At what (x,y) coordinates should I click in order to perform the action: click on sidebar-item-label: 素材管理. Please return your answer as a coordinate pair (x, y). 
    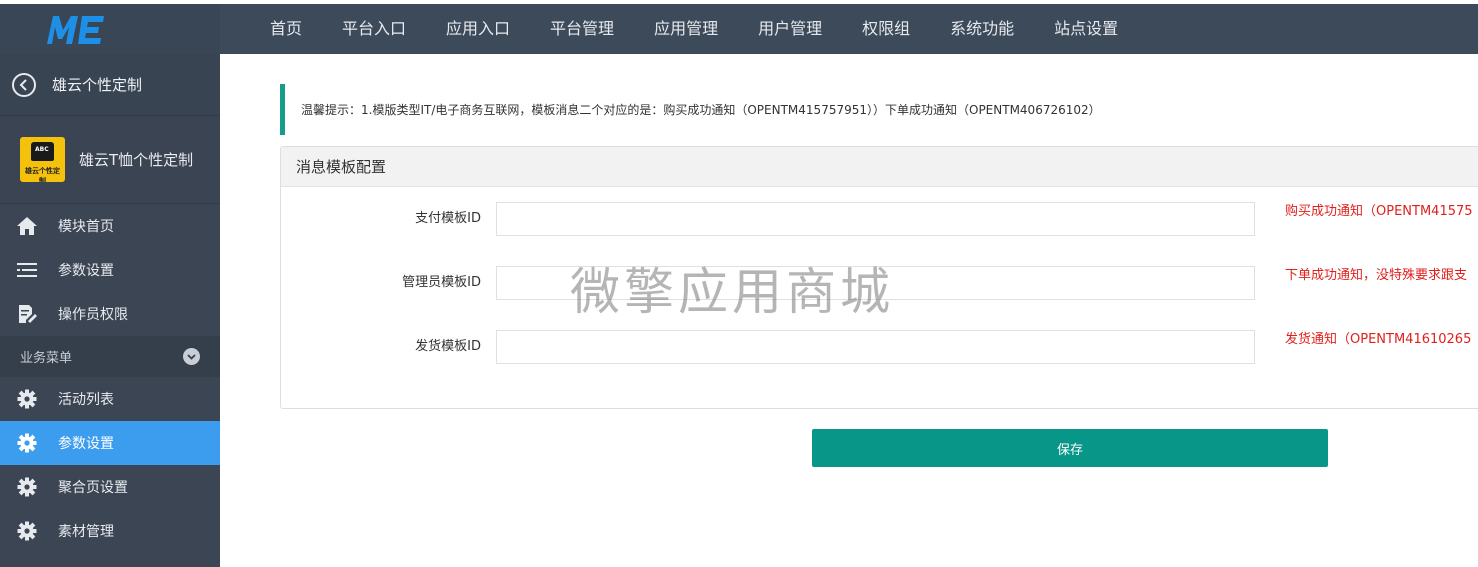
    Looking at the image, I should click on (86, 532).